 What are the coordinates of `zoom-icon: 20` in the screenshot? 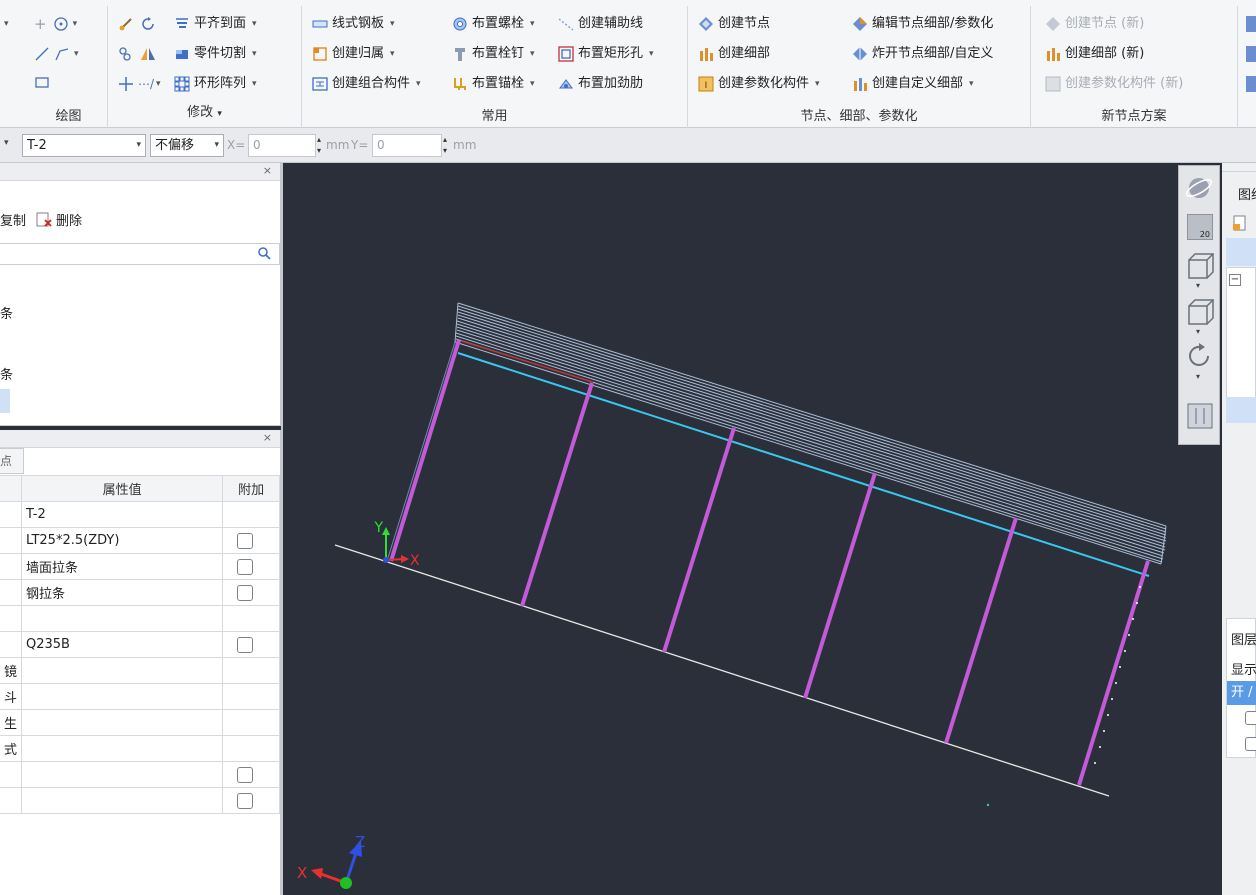 It's located at (1200, 227).